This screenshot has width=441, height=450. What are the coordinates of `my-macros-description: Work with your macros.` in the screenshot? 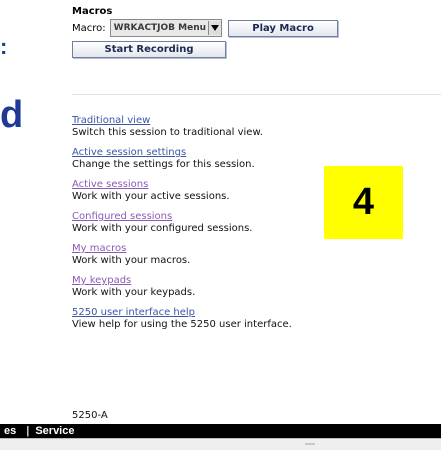 It's located at (131, 260).